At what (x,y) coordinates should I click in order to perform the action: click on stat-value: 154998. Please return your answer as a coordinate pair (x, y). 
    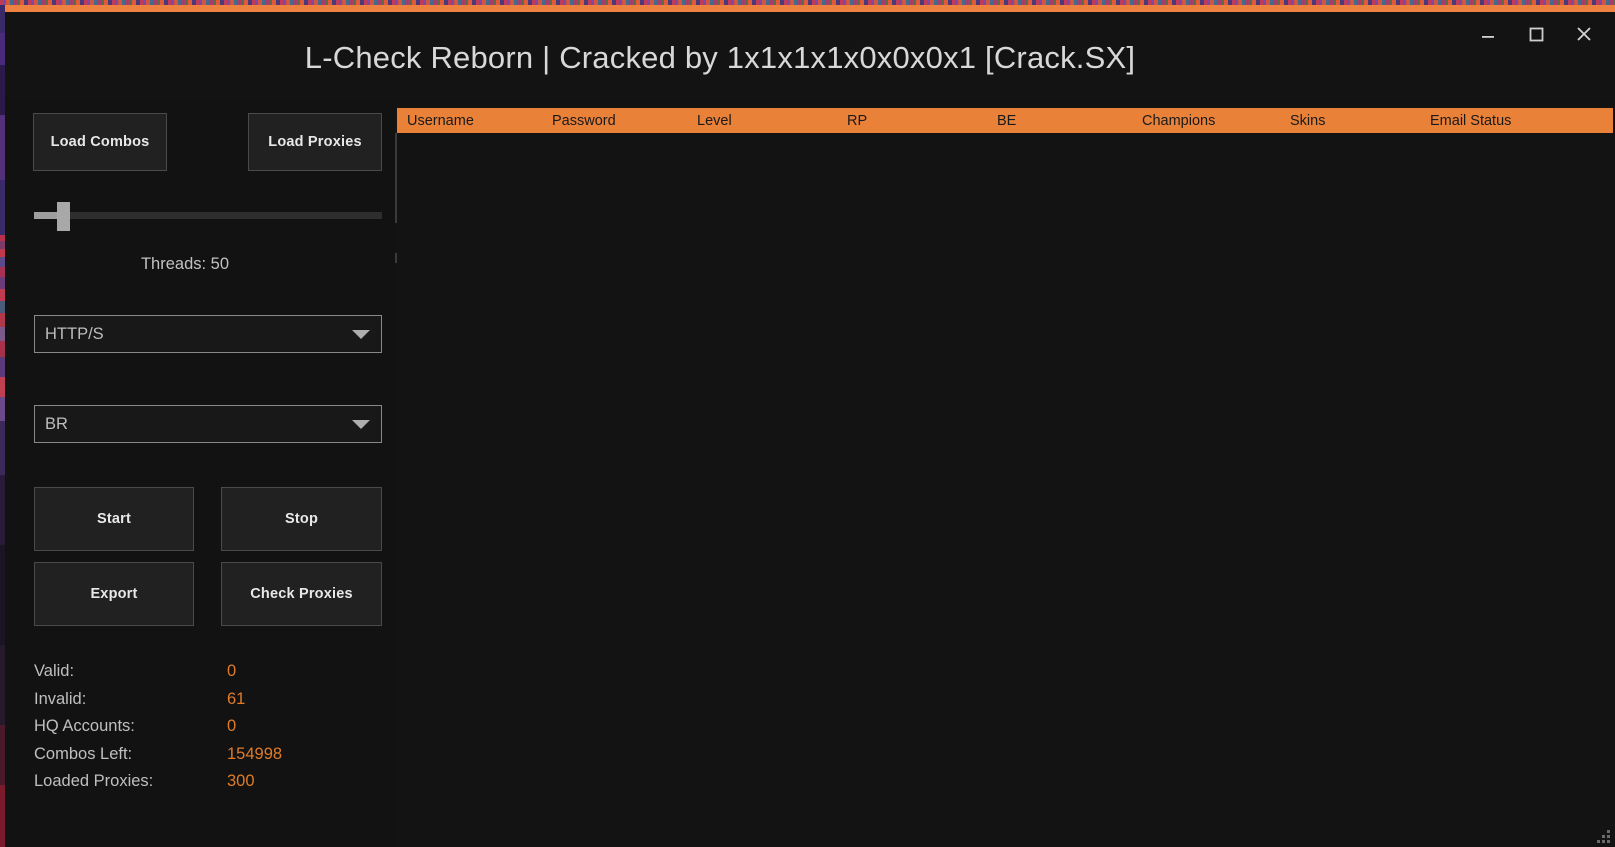
    Looking at the image, I should click on (255, 753).